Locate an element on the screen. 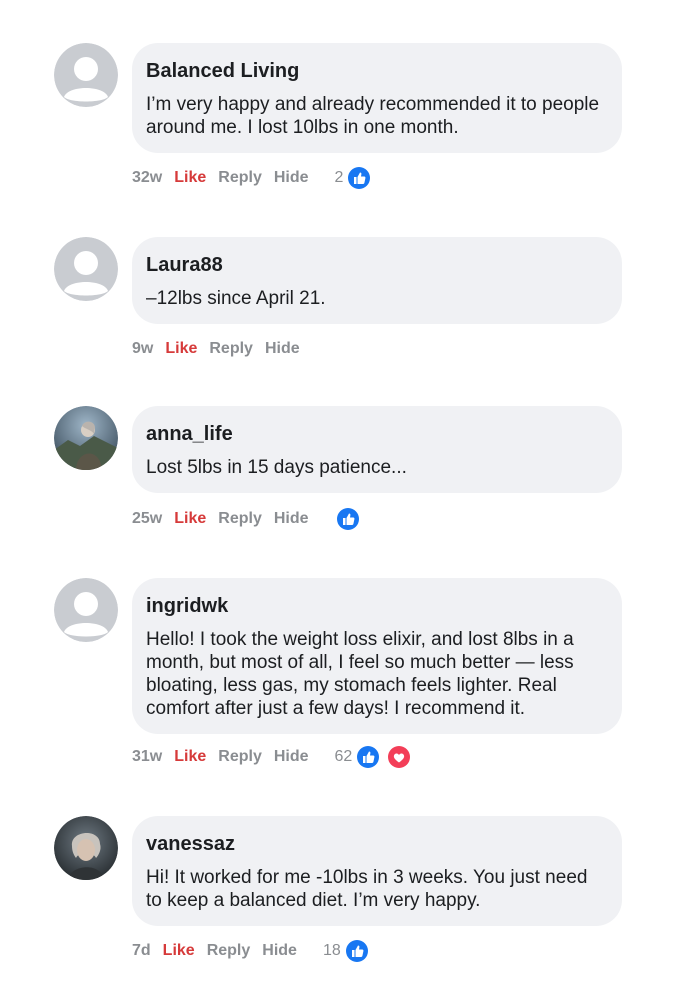  comment-author: anna_life is located at coordinates (377, 434).